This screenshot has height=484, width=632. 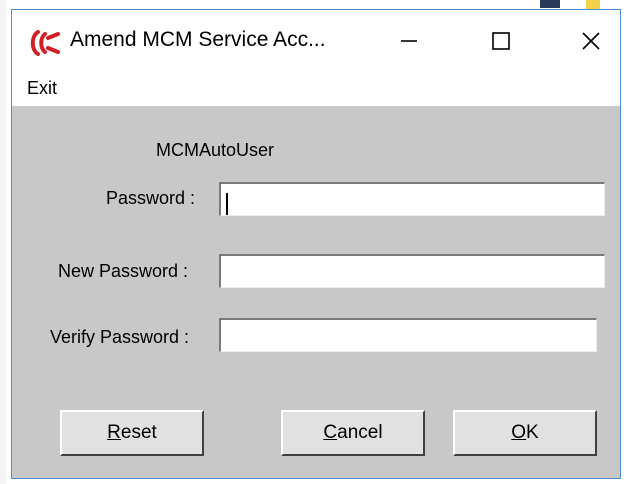 I want to click on password-input, so click(x=412, y=199).